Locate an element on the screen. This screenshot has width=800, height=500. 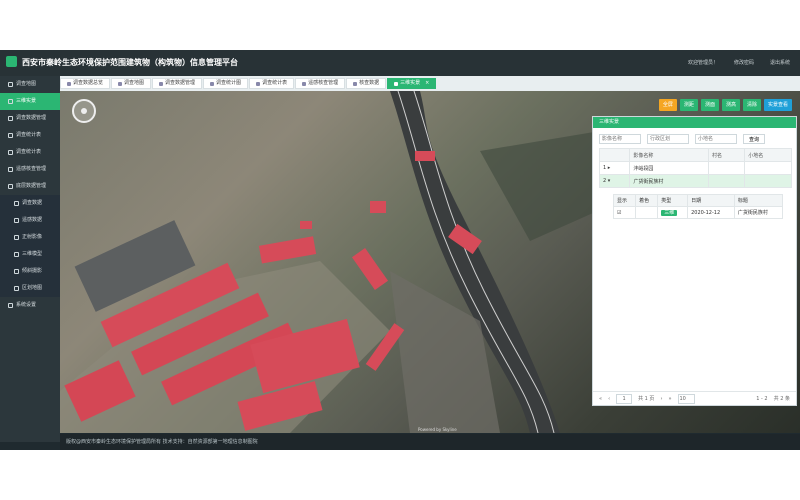
sidebar-item-3d-model: 三维模型 is located at coordinates (30, 254).